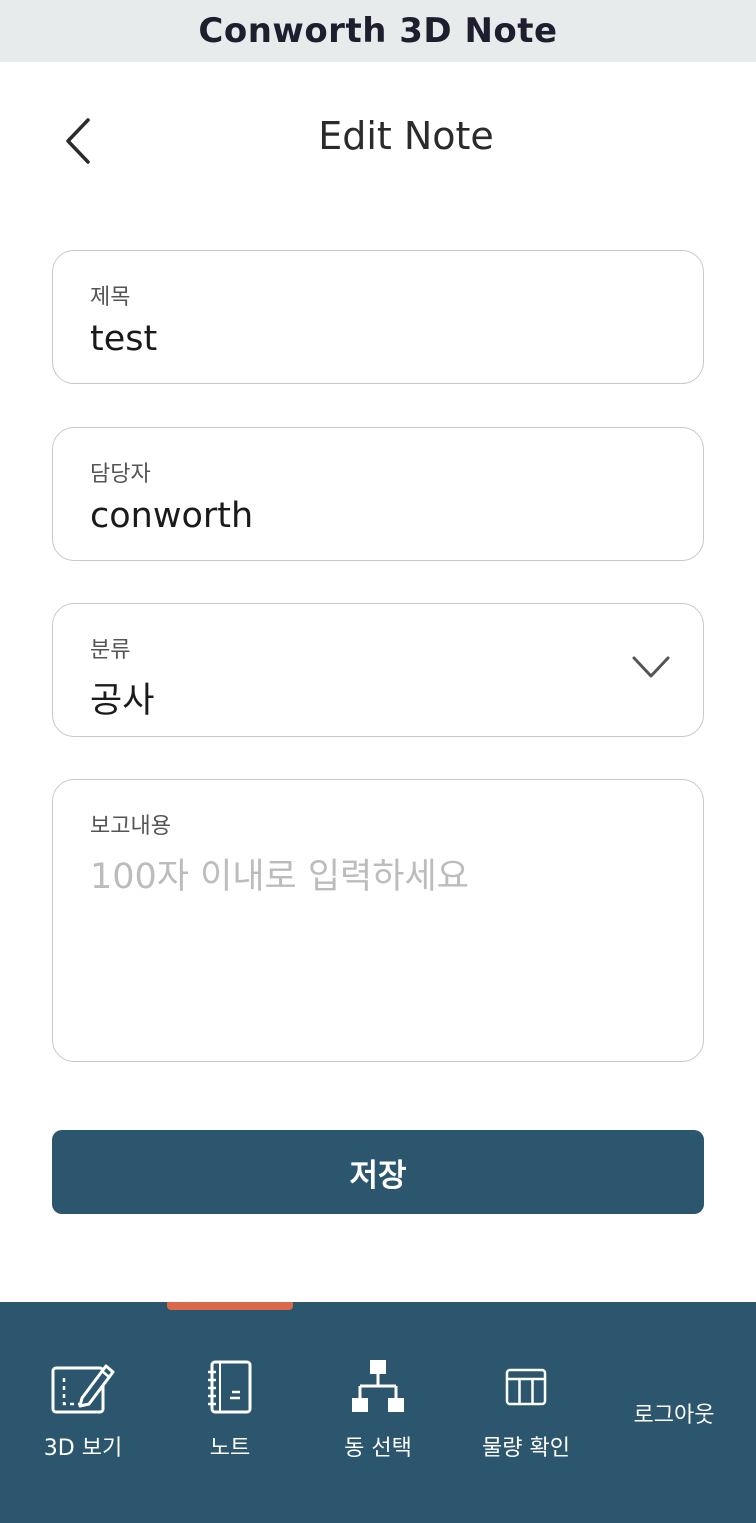  What do you see at coordinates (110, 650) in the screenshot?
I see `category-field-label: 분류` at bounding box center [110, 650].